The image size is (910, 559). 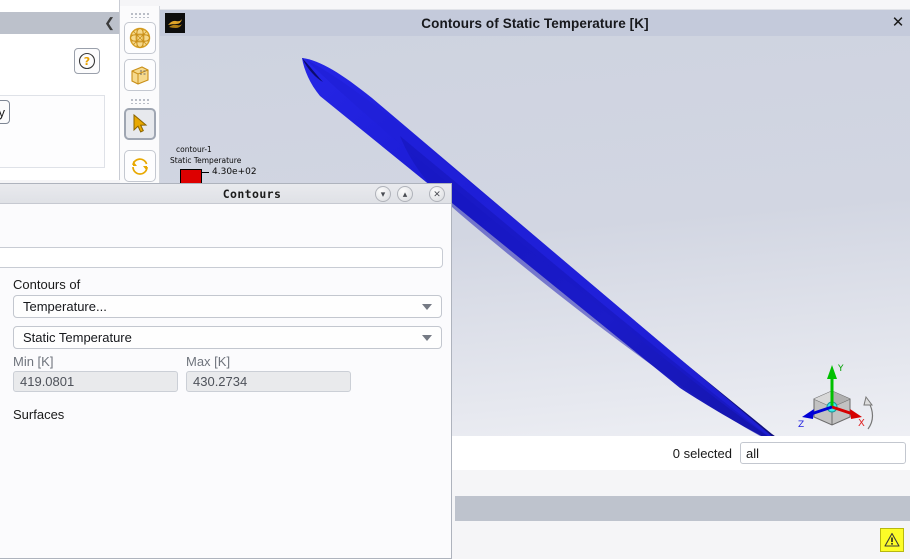 I want to click on question-mark-icon: ?, so click(x=87, y=61).